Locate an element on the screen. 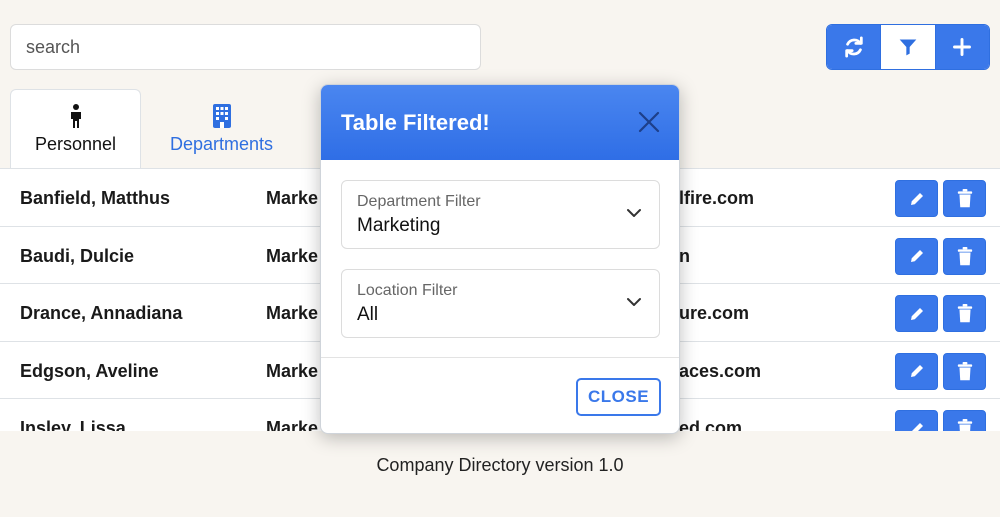 This screenshot has width=1000, height=517. location-filter-label: Location Filter is located at coordinates (407, 290).